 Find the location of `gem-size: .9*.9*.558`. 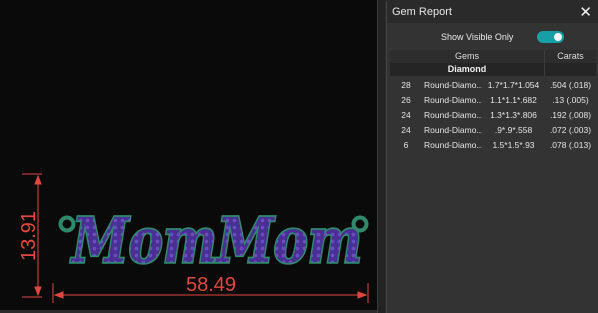

gem-size: .9*.9*.558 is located at coordinates (513, 129).